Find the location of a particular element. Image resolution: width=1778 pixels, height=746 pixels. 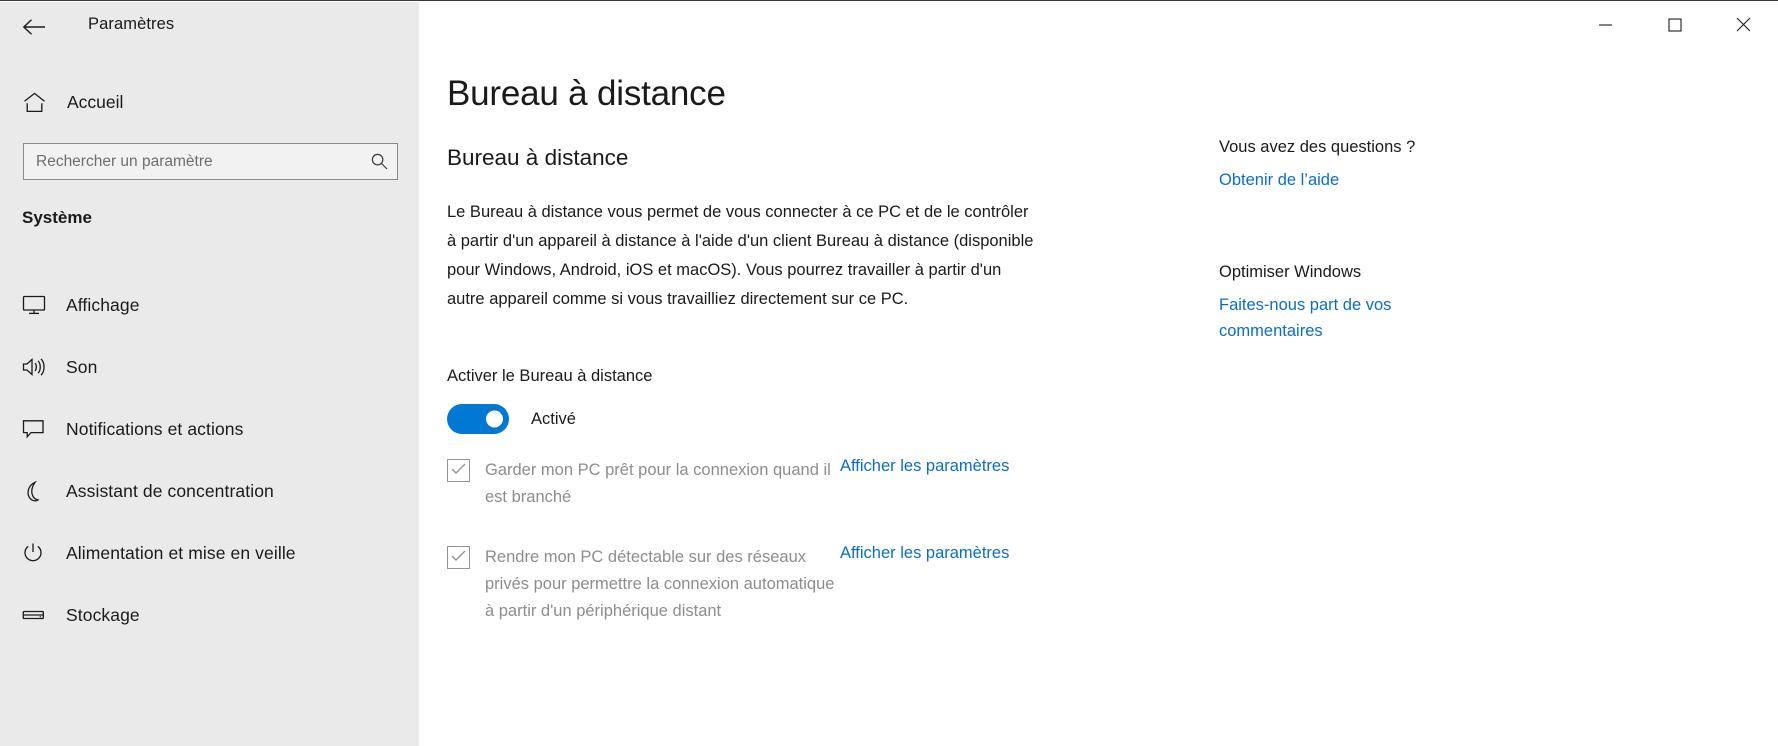

maximize-button is located at coordinates (1674, 27).